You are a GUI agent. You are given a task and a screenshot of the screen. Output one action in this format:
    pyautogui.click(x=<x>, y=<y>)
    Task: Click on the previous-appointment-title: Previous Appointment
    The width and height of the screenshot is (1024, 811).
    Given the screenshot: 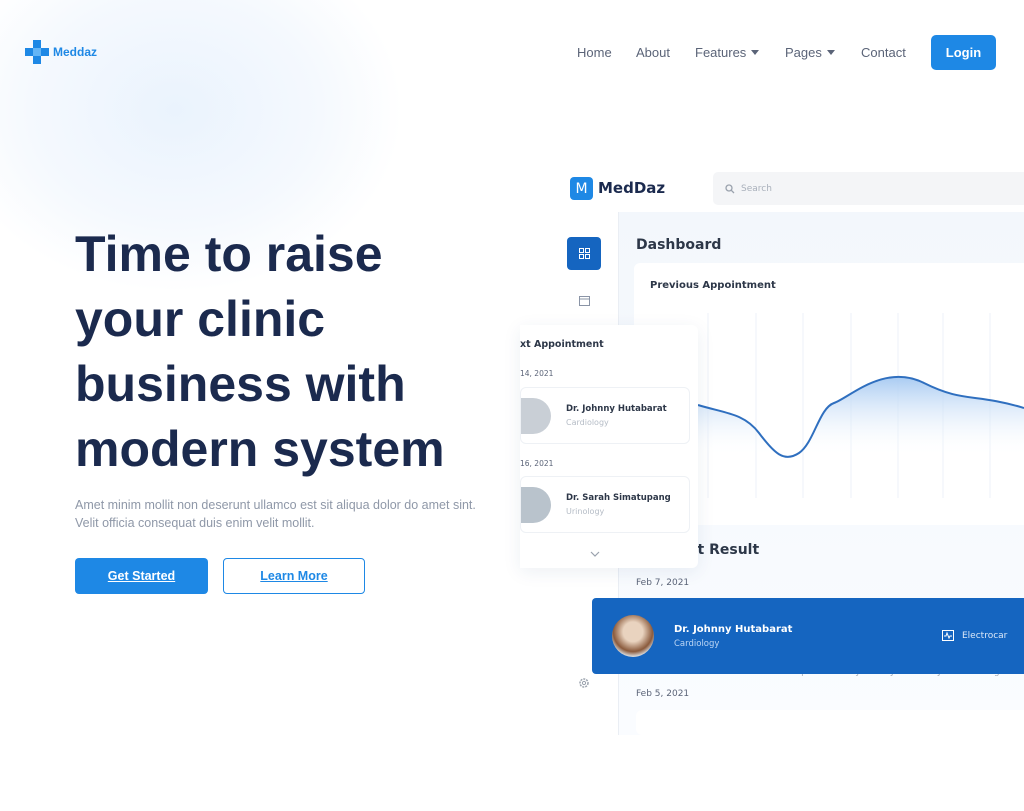 What is the action you would take?
    pyautogui.click(x=713, y=285)
    